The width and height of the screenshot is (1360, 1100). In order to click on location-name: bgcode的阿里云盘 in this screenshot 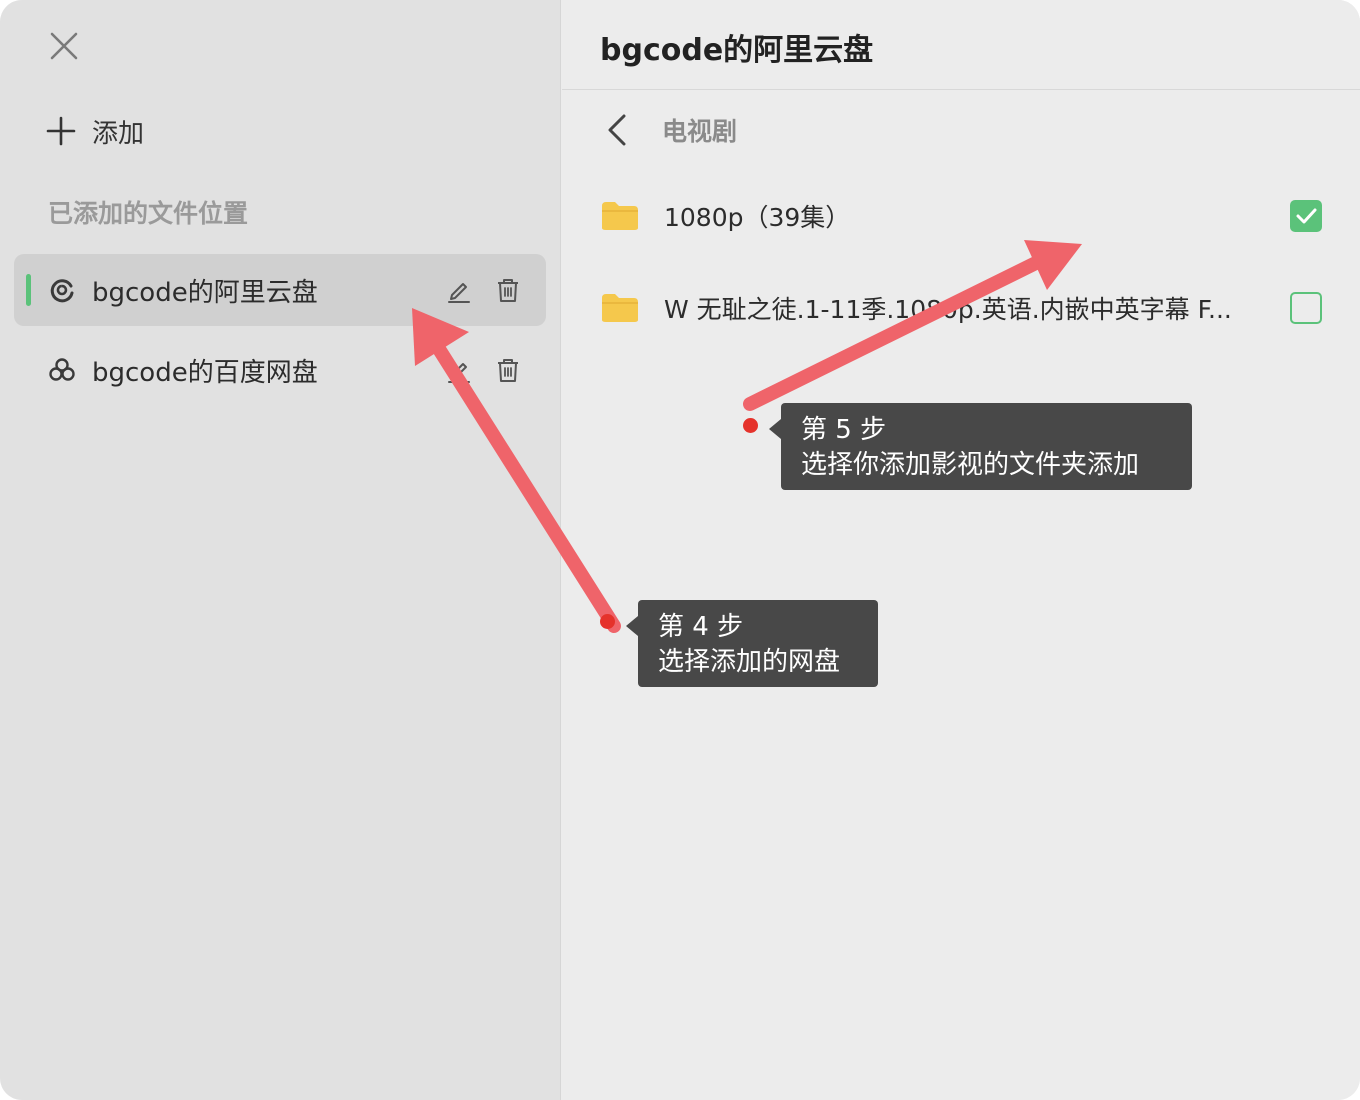, I will do `click(205, 292)`.